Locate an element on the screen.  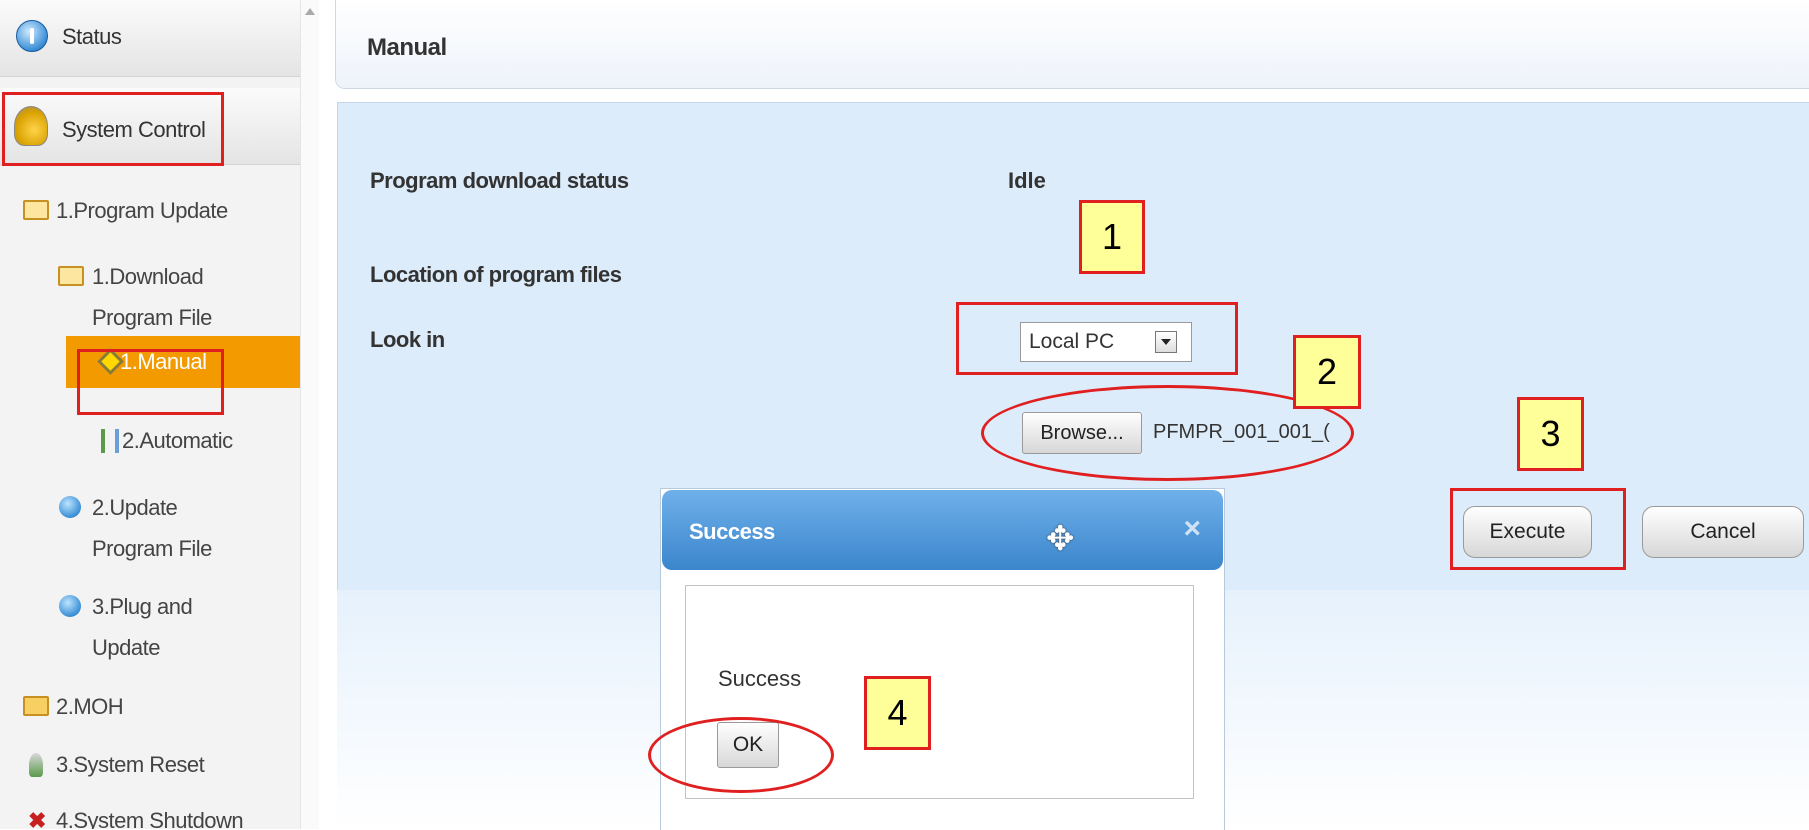
automatic-icon is located at coordinates (110, 441).